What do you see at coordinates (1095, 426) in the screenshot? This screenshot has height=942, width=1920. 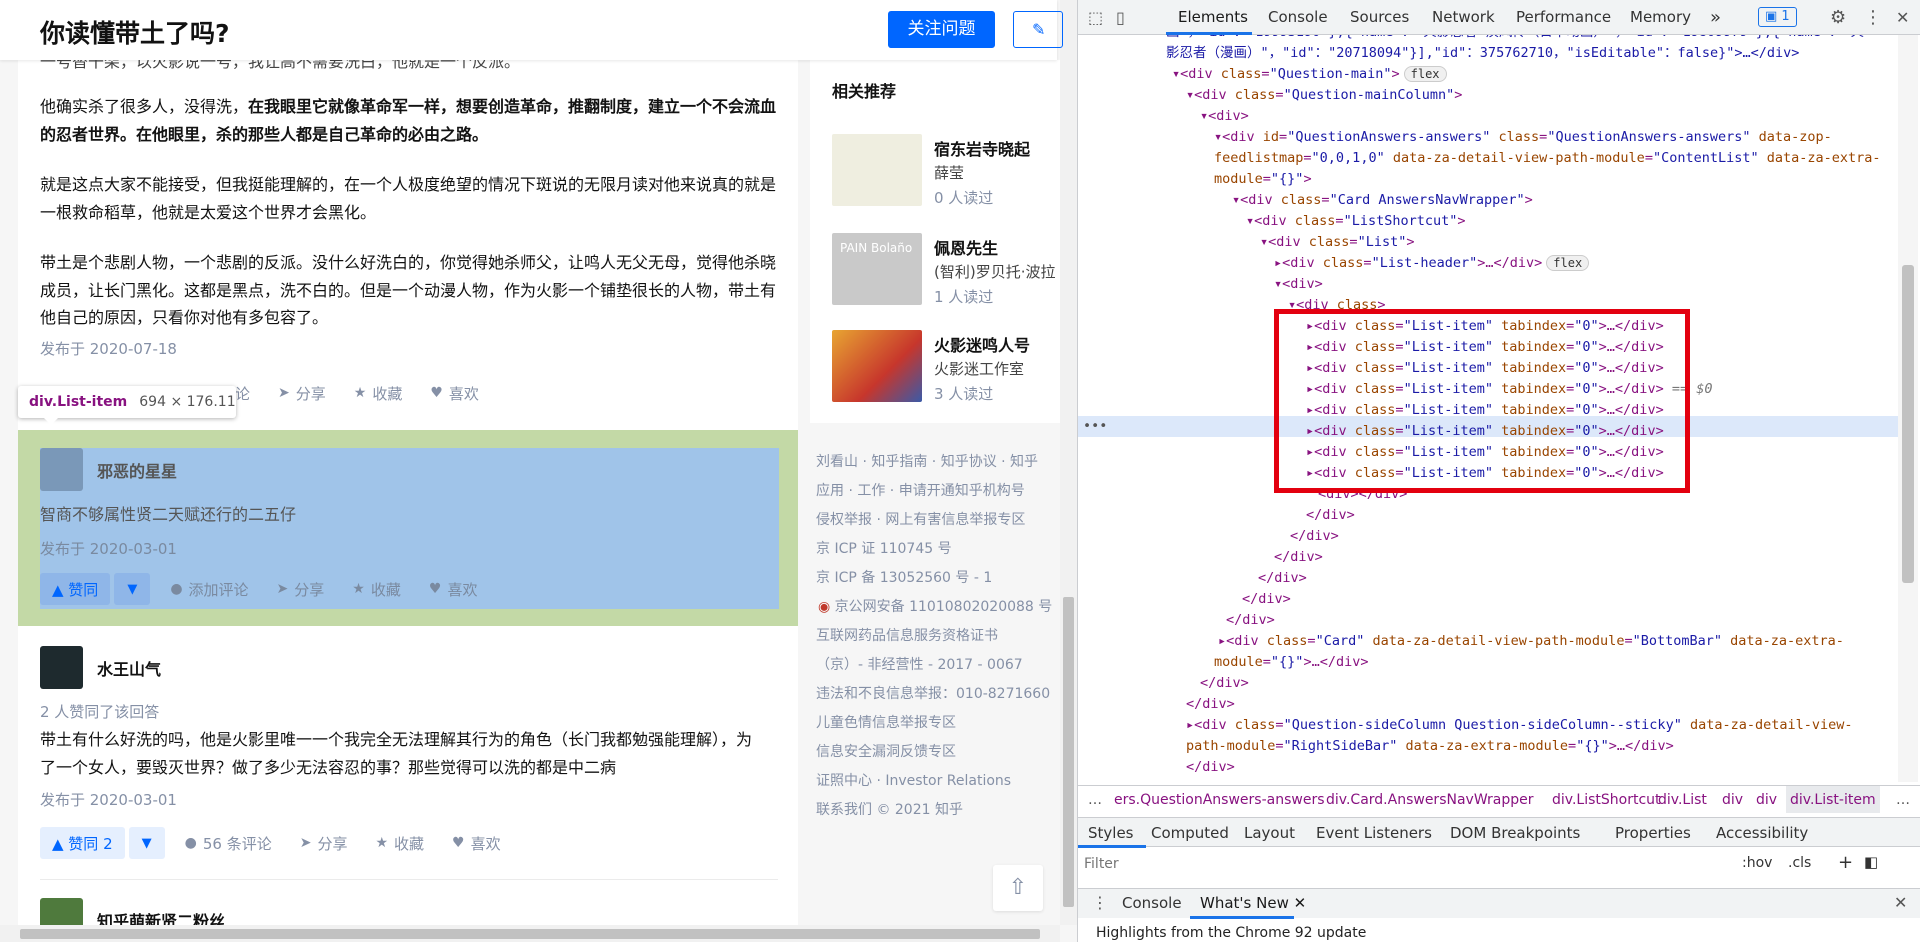 I see `row-menu-icon: •••` at bounding box center [1095, 426].